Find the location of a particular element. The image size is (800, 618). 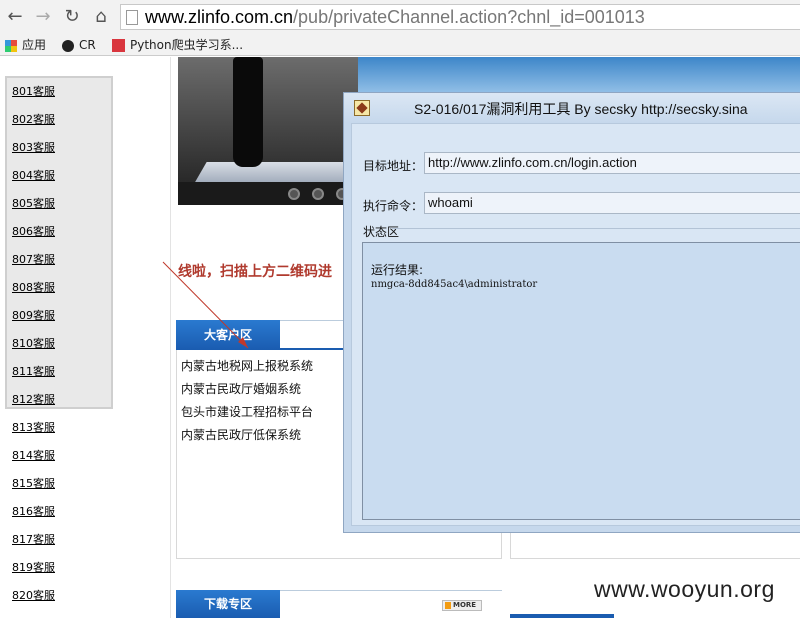

tab-strip is located at coordinates (562, 616).